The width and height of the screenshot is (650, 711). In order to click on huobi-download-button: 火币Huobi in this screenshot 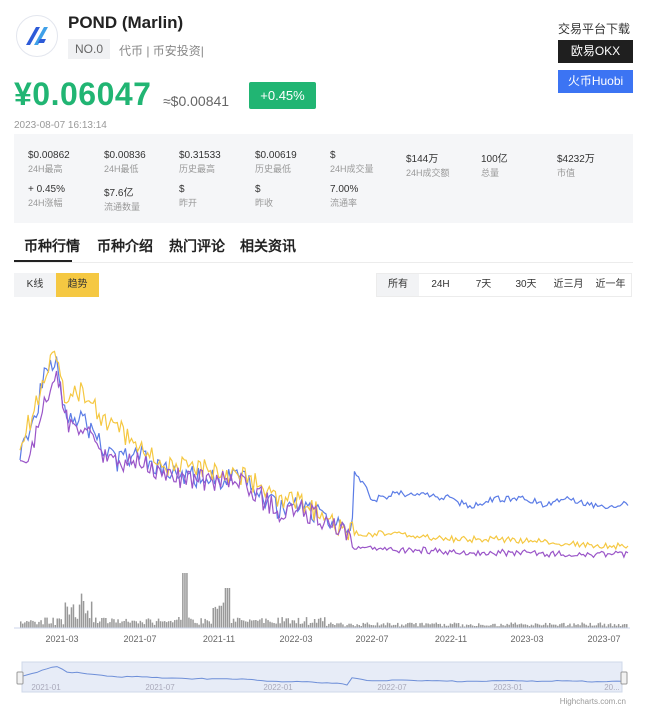, I will do `click(595, 81)`.